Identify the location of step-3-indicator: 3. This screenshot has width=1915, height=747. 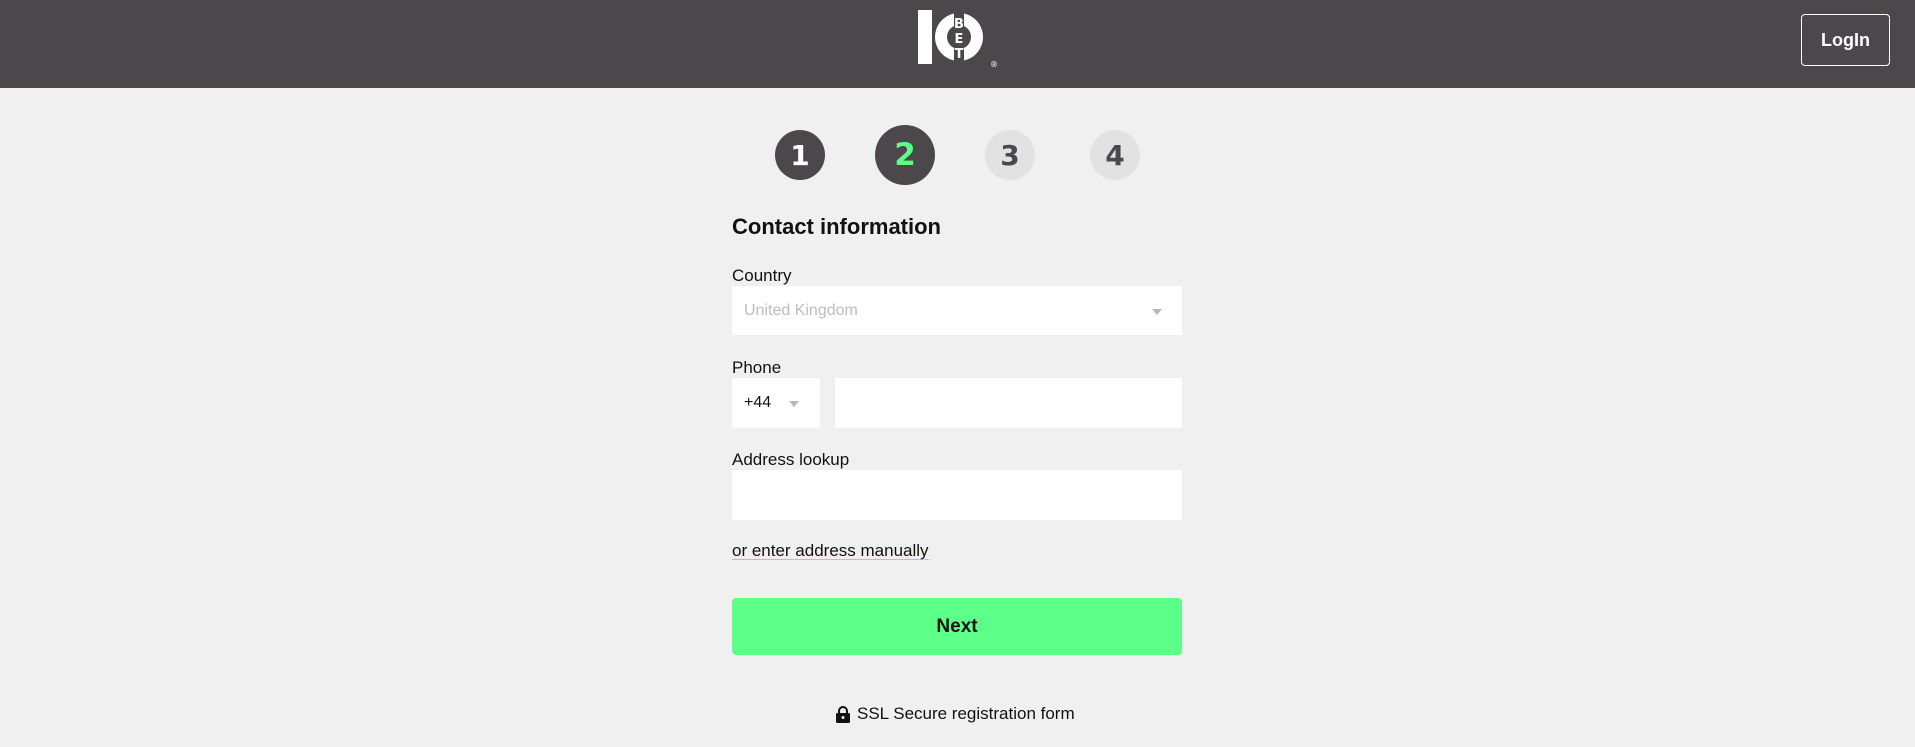
(1010, 155).